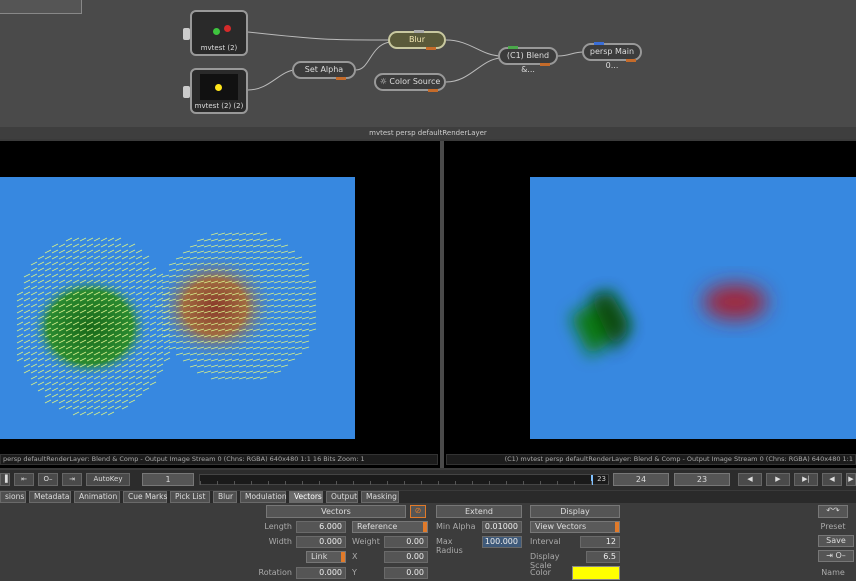 This screenshot has height=581, width=856. I want to click on x-field: 0.00, so click(406, 557).